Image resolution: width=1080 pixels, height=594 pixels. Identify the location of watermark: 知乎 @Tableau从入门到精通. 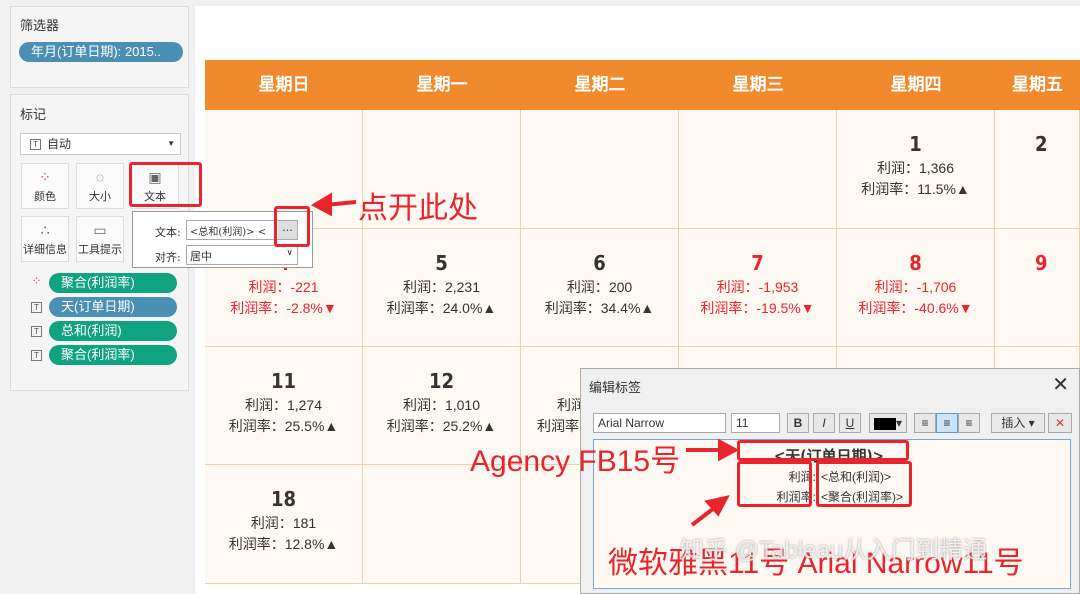
(834, 550).